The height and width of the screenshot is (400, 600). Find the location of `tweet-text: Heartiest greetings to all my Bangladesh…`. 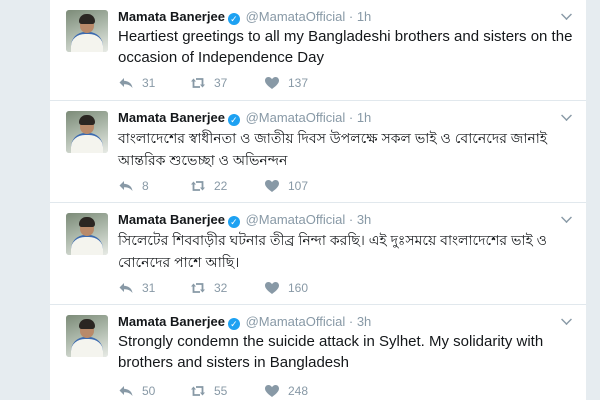

tweet-text: Heartiest greetings to all my Bangladesh… is located at coordinates (345, 47).